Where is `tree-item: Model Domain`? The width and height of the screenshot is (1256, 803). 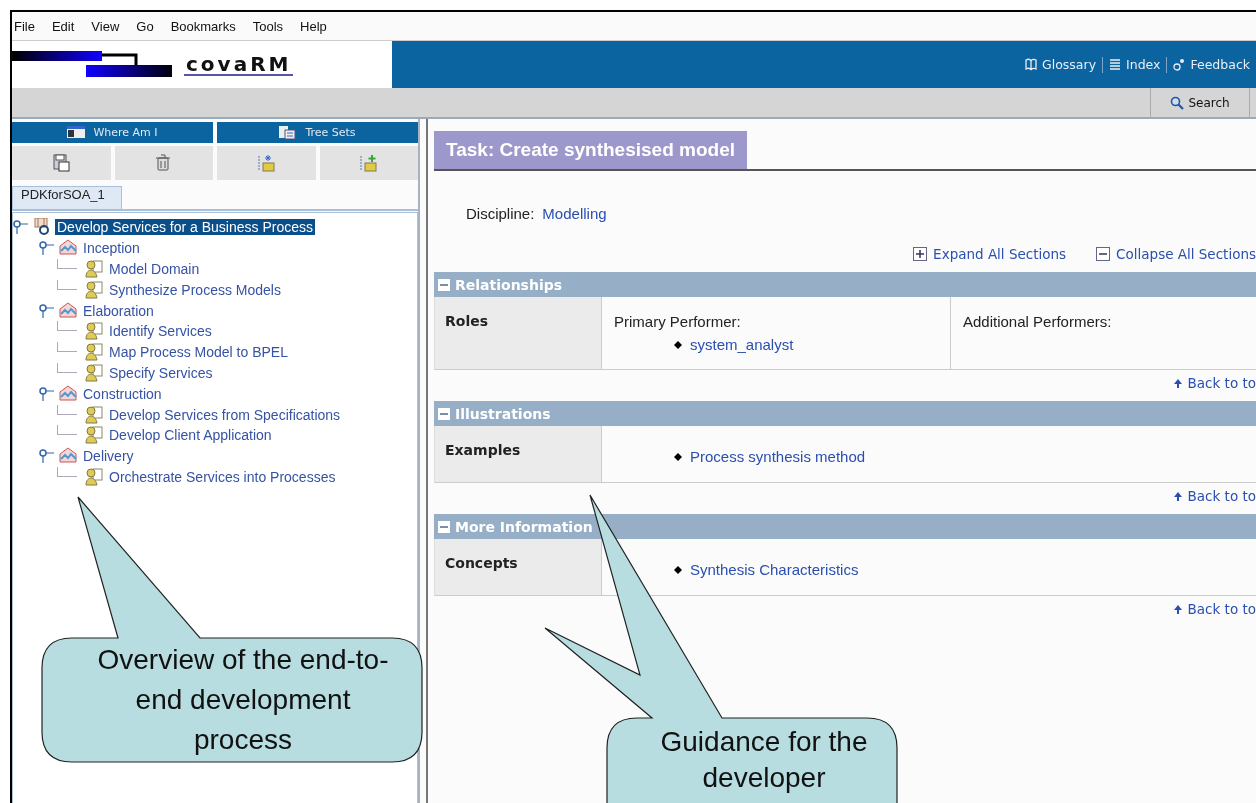
tree-item: Model Domain is located at coordinates (154, 269).